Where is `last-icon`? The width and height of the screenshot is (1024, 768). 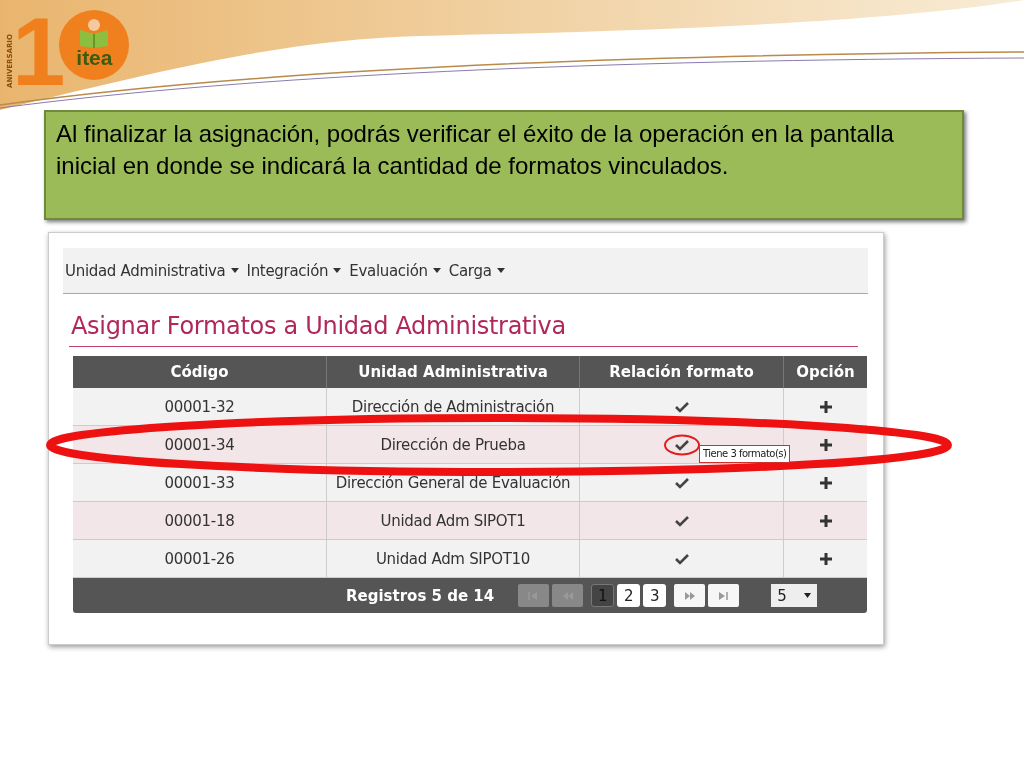 last-icon is located at coordinates (723, 595).